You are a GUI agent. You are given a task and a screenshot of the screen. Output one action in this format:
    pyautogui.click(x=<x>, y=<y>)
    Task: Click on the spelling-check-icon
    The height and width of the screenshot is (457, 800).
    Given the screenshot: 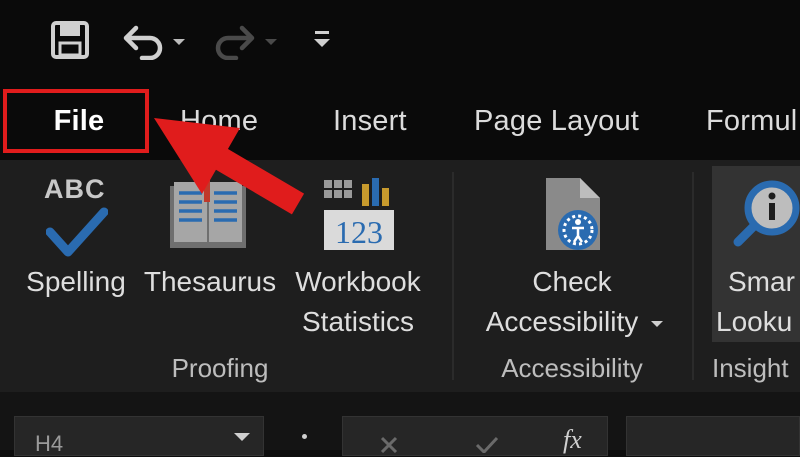 What is the action you would take?
    pyautogui.click(x=77, y=232)
    